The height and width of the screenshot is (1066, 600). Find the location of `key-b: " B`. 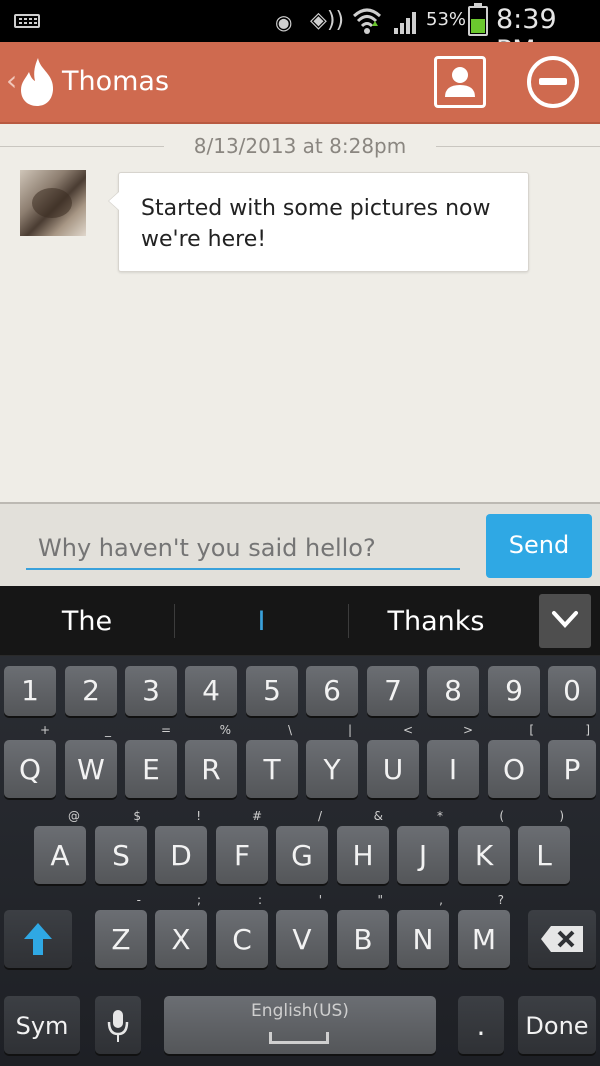

key-b: " B is located at coordinates (363, 931).